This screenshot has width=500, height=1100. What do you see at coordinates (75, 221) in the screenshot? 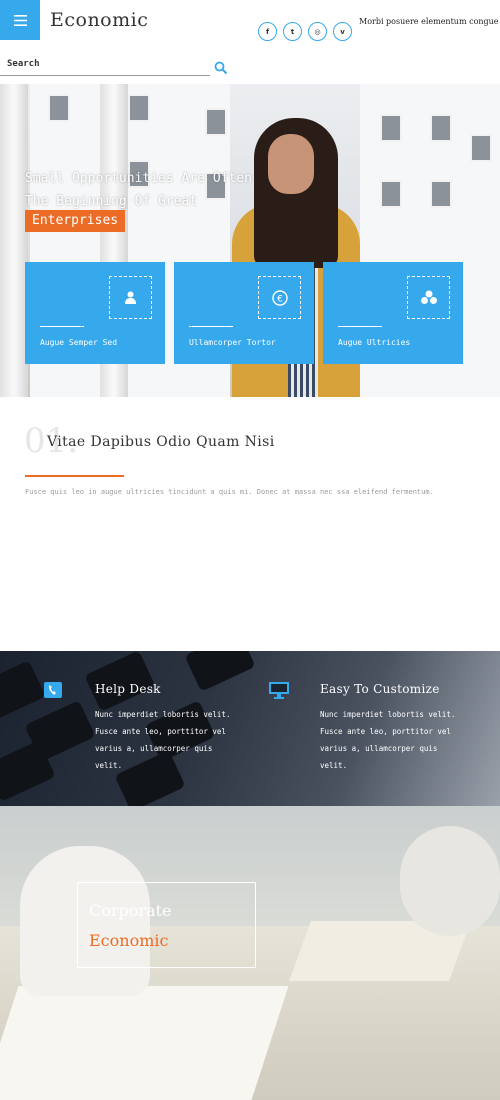
I see `hero-accent-label: Enterprises` at bounding box center [75, 221].